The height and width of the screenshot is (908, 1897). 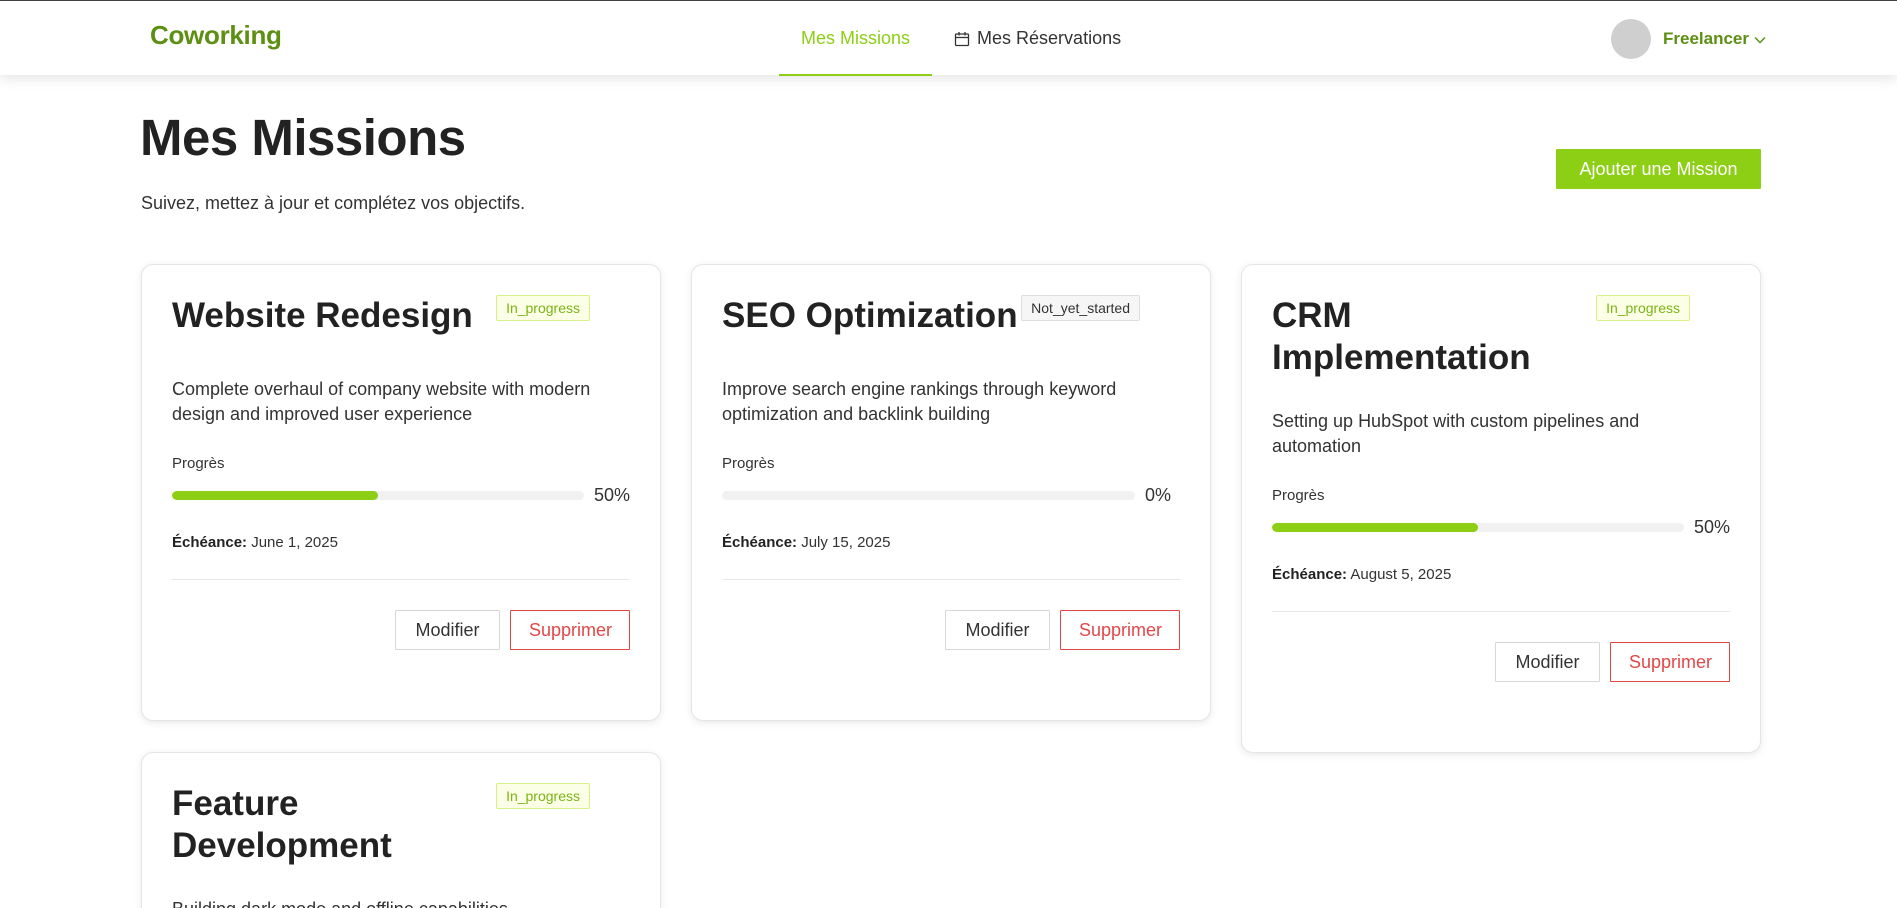 I want to click on progress-row: 0%, so click(x=951, y=495).